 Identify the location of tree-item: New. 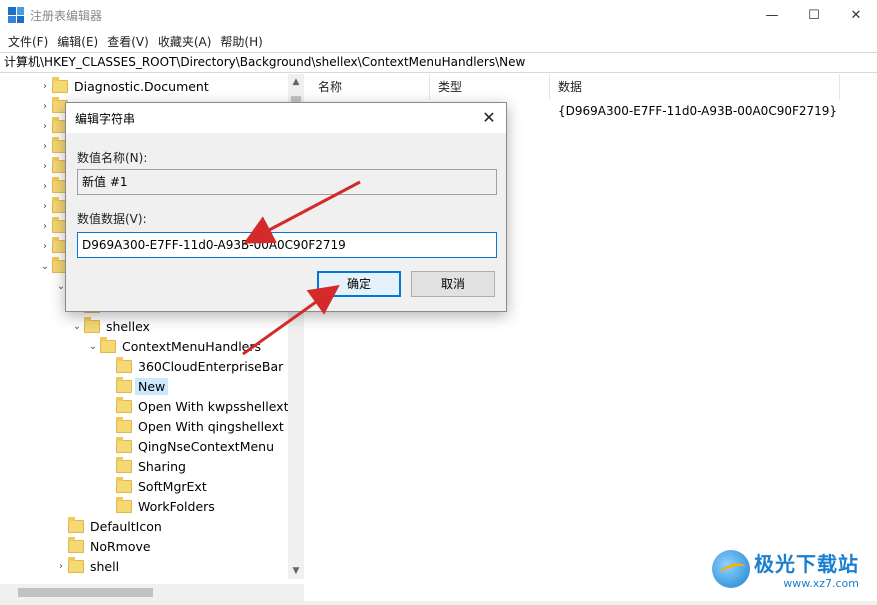
(135, 386).